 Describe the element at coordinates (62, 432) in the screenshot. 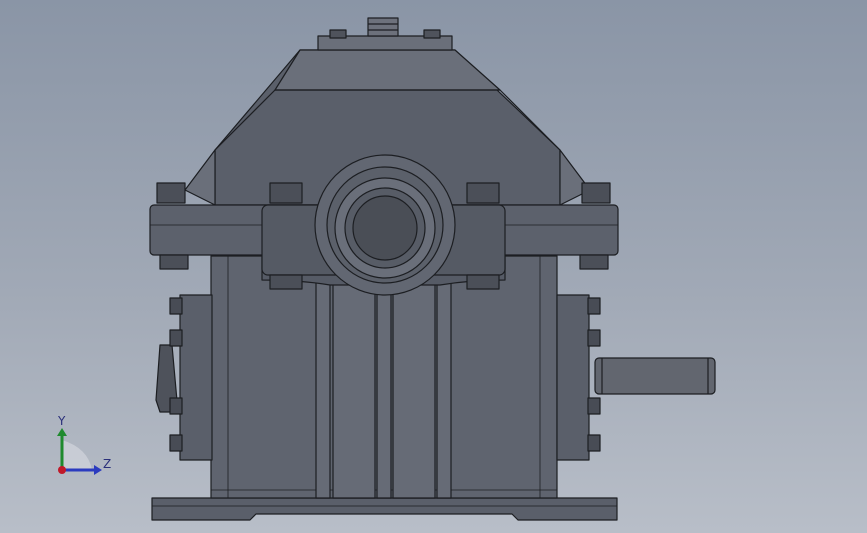

I see `y-axis-head` at that location.